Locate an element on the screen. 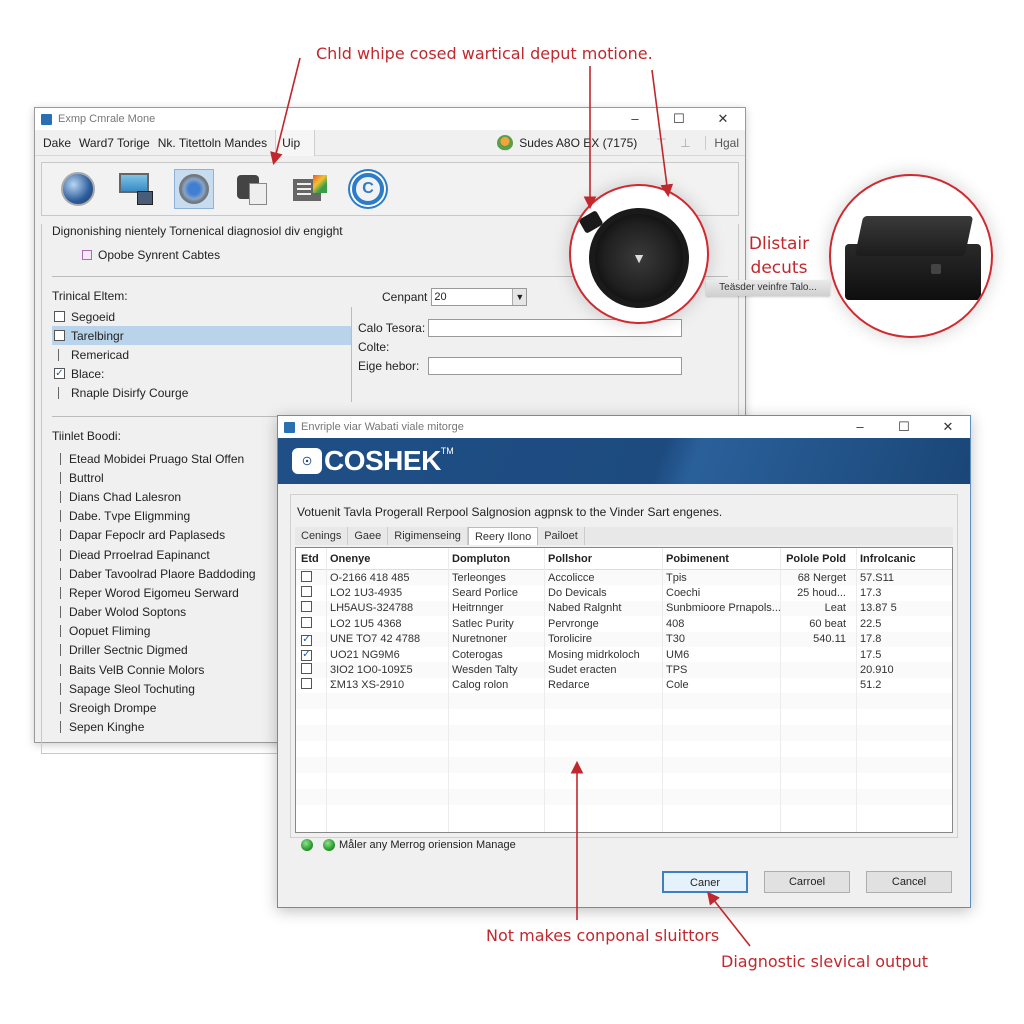 The image size is (1024, 1024). element-item: Remericad is located at coordinates (201, 354).